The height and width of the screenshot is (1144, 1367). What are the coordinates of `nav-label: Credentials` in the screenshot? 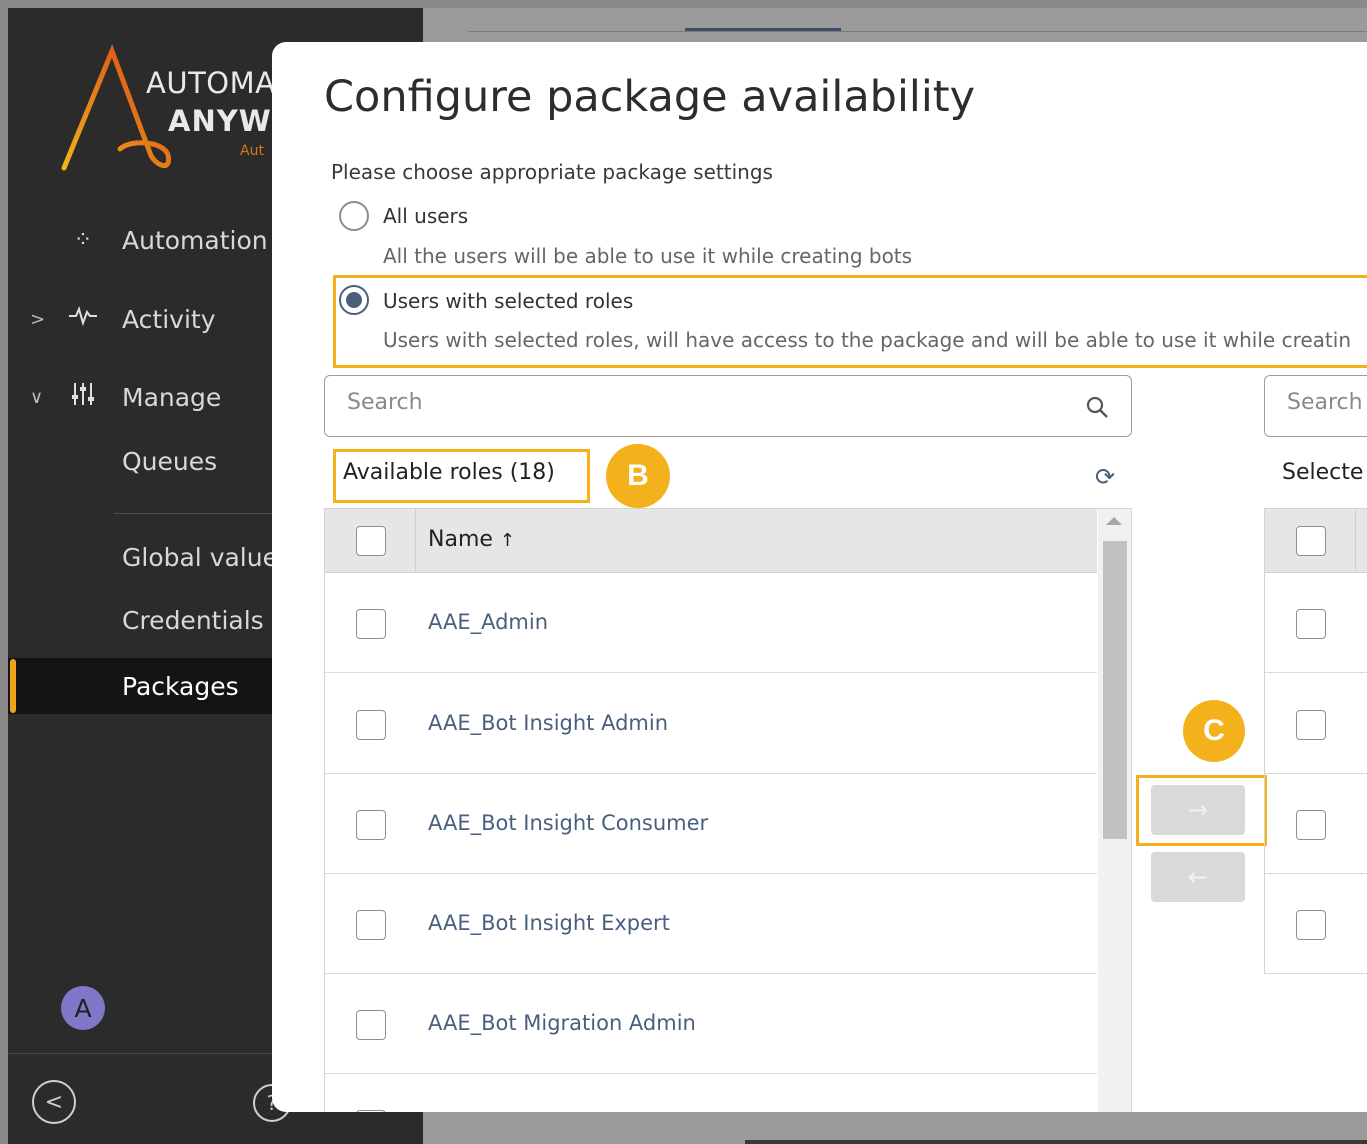 It's located at (193, 620).